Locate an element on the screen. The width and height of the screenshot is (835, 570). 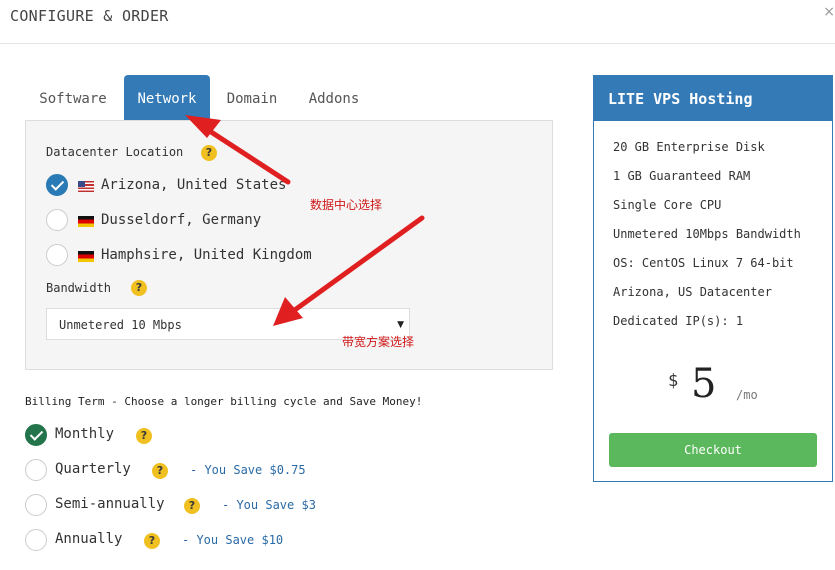
close-icon: × is located at coordinates (829, 12).